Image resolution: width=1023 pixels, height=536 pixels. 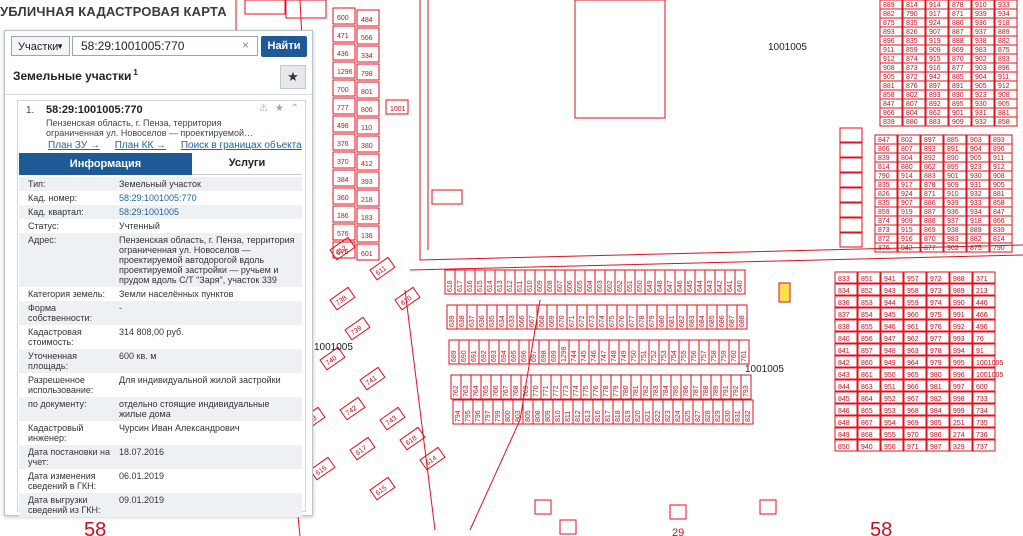 What do you see at coordinates (1004, 14) in the screenshot?
I see `parcel-number: 934` at bounding box center [1004, 14].